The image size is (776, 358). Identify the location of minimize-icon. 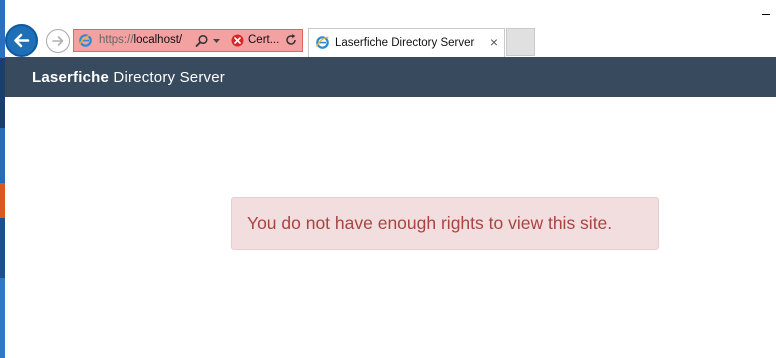
(766, 14).